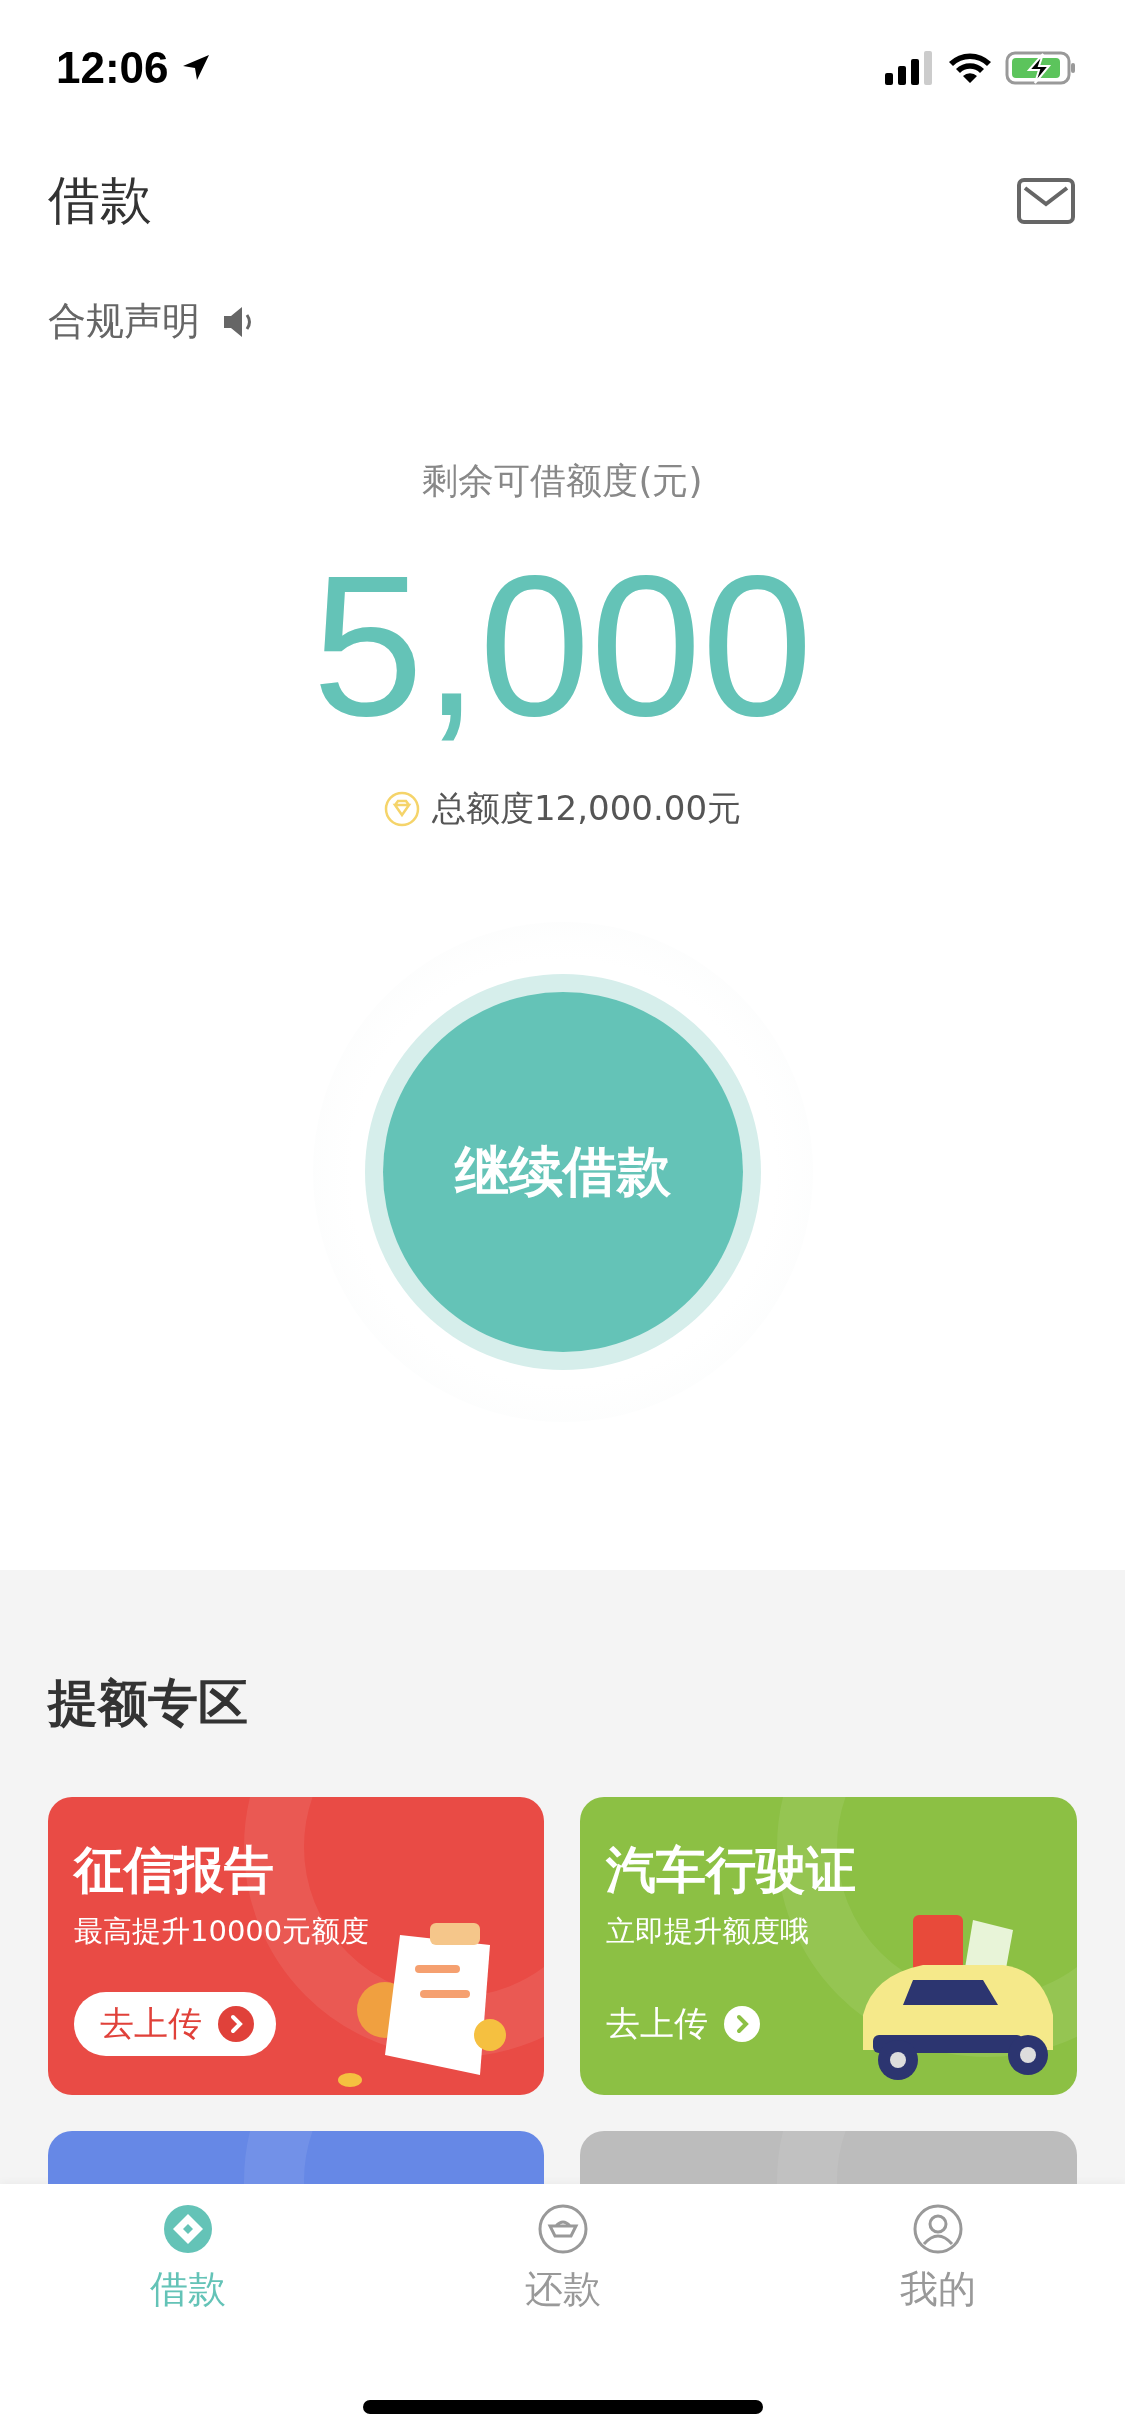  I want to click on section-title: 提额专区, so click(147, 1703).